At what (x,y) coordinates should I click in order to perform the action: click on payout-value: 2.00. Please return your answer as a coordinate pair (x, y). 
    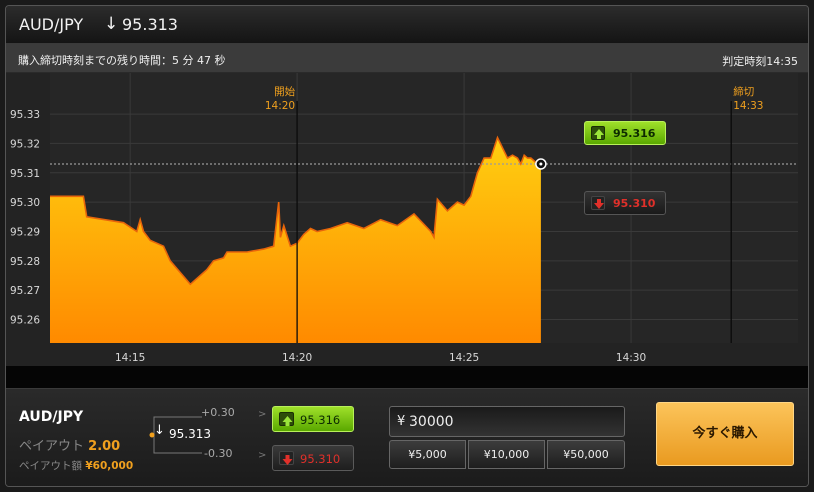
    Looking at the image, I should click on (104, 446).